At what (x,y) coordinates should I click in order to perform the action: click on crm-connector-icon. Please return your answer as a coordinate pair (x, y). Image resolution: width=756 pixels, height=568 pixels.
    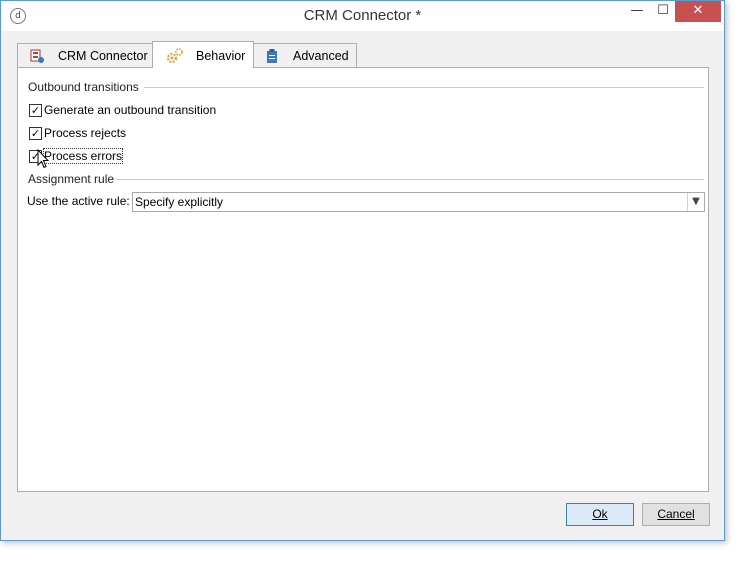
    Looking at the image, I should click on (37, 56).